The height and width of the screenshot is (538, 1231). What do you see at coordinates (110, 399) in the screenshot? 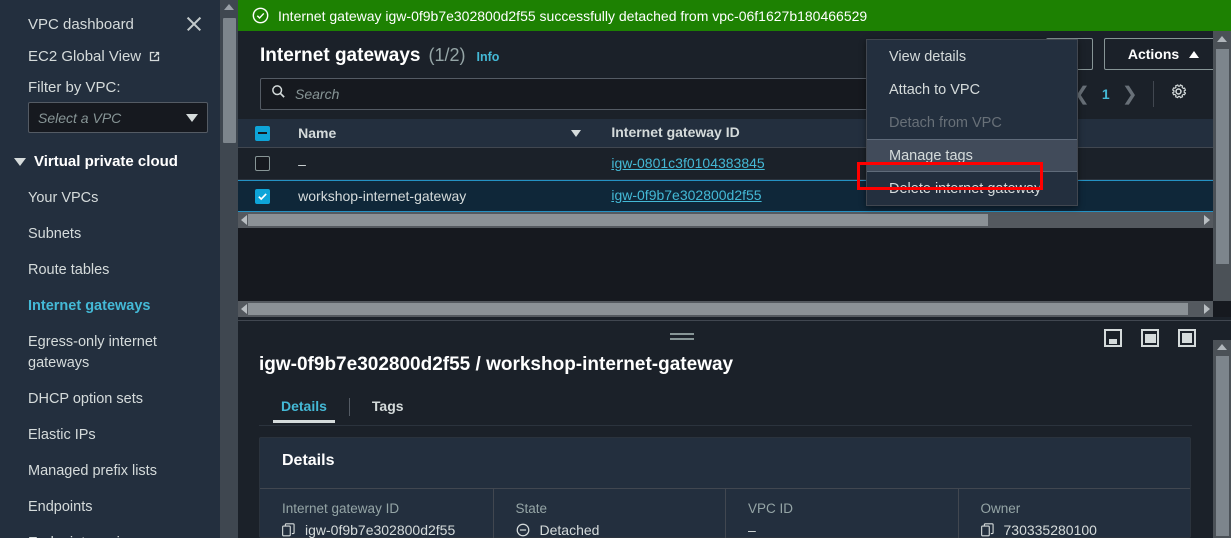
I see `sidebar-item-dhcp-option-sets: DHCP option sets` at bounding box center [110, 399].